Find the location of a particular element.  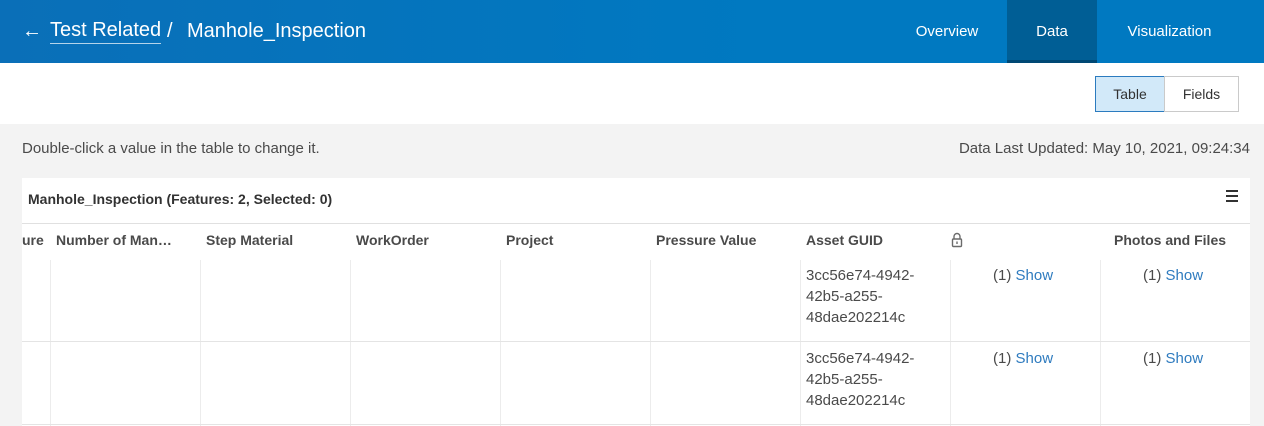

page-title: Manhole_Inspection is located at coordinates (277, 31).